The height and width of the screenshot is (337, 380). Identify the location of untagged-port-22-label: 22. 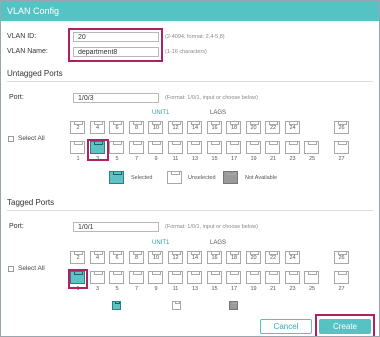
(273, 128).